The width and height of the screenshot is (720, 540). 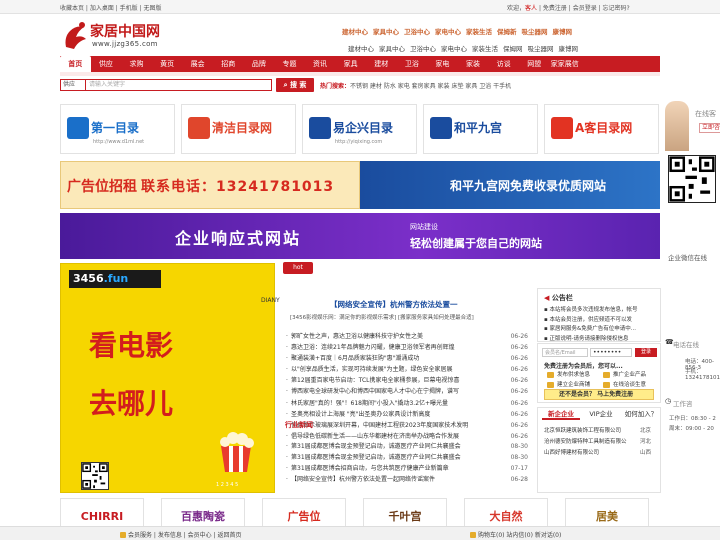 What do you see at coordinates (565, 64) in the screenshot?
I see `nav-item-16: 家家展信` at bounding box center [565, 64].